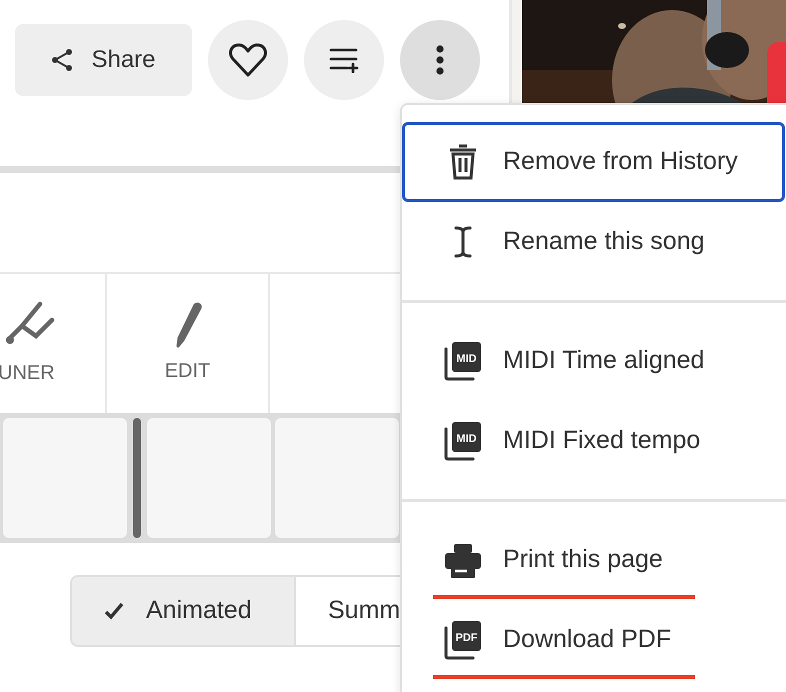 Image resolution: width=786 pixels, height=692 pixels. Describe the element at coordinates (440, 60) in the screenshot. I see `more-icon` at that location.